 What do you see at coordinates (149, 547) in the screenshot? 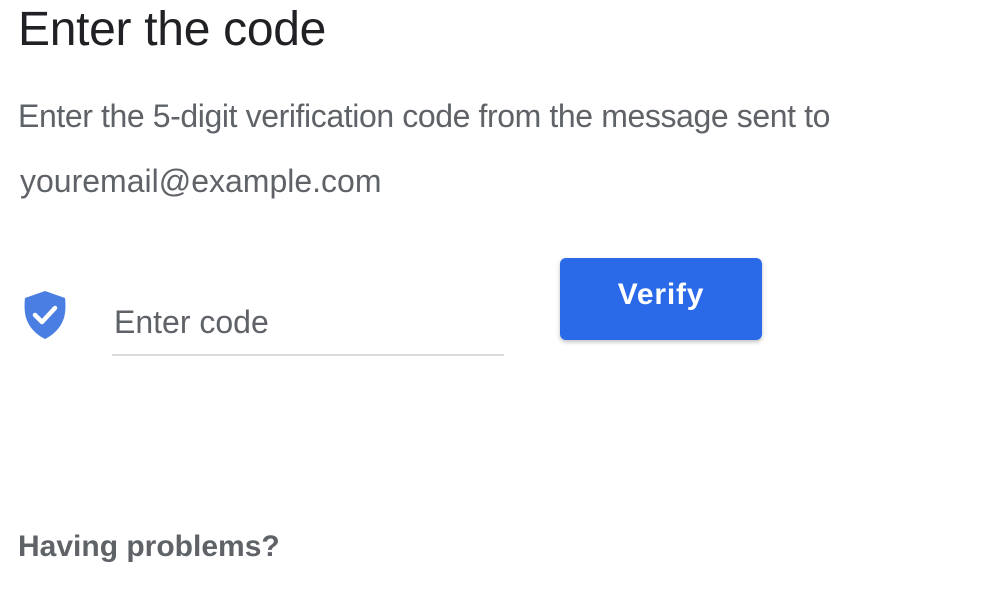
I see `having-problems-link: Having problems?` at bounding box center [149, 547].